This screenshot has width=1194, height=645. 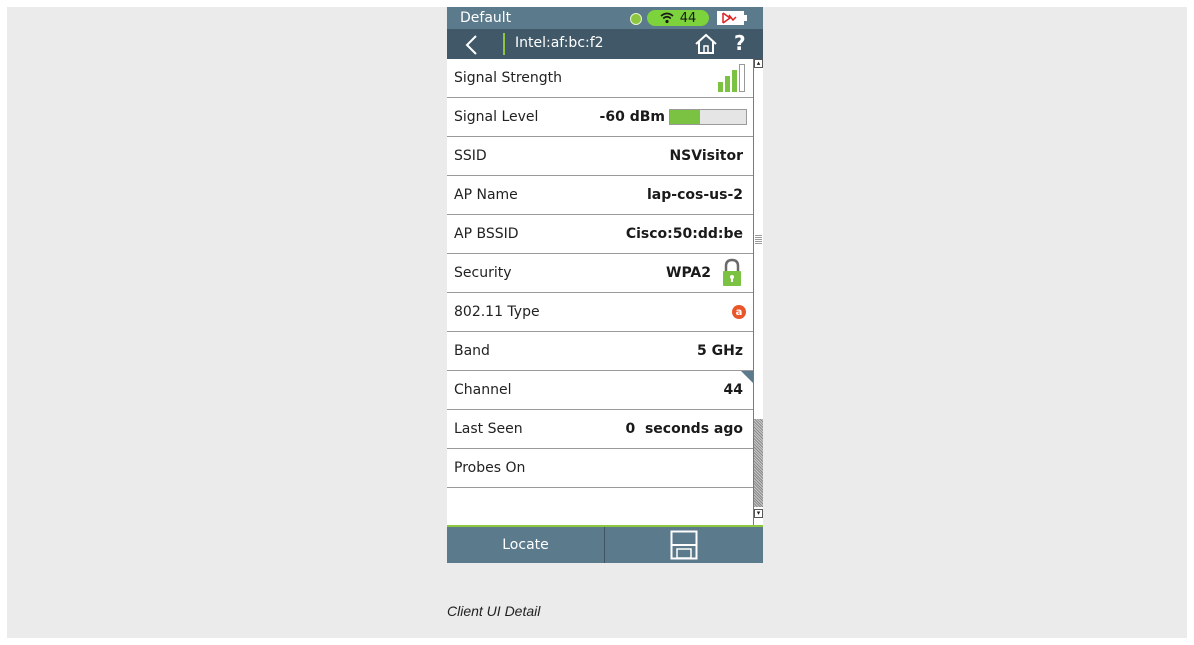 I want to click on scroll-thumb, so click(x=758, y=463).